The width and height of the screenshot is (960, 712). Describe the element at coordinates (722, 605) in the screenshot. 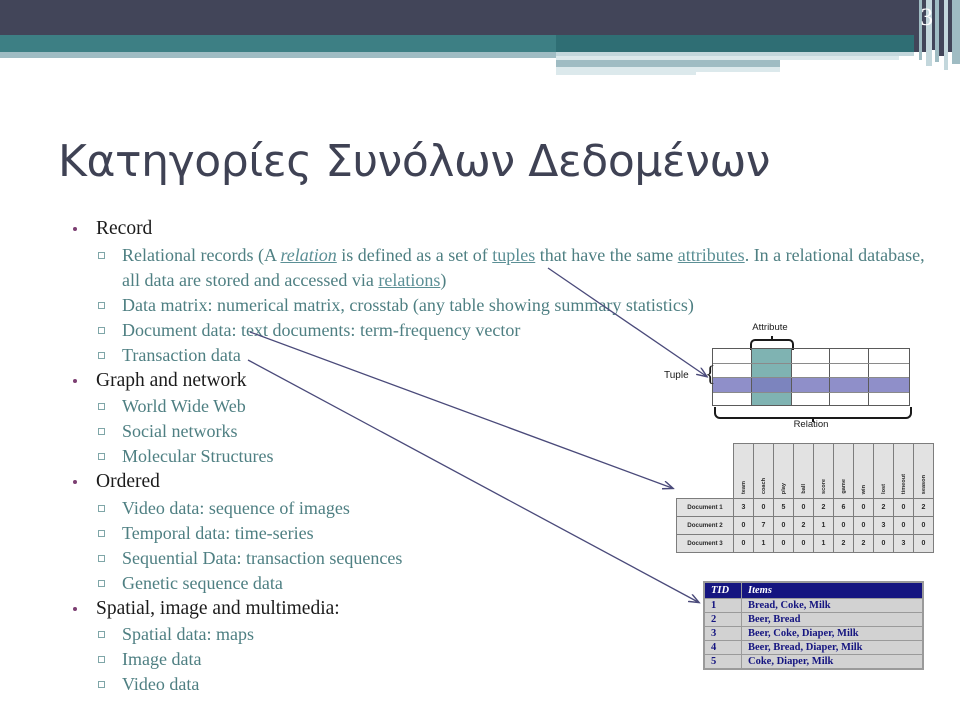

I see `cell-tid: 1` at that location.